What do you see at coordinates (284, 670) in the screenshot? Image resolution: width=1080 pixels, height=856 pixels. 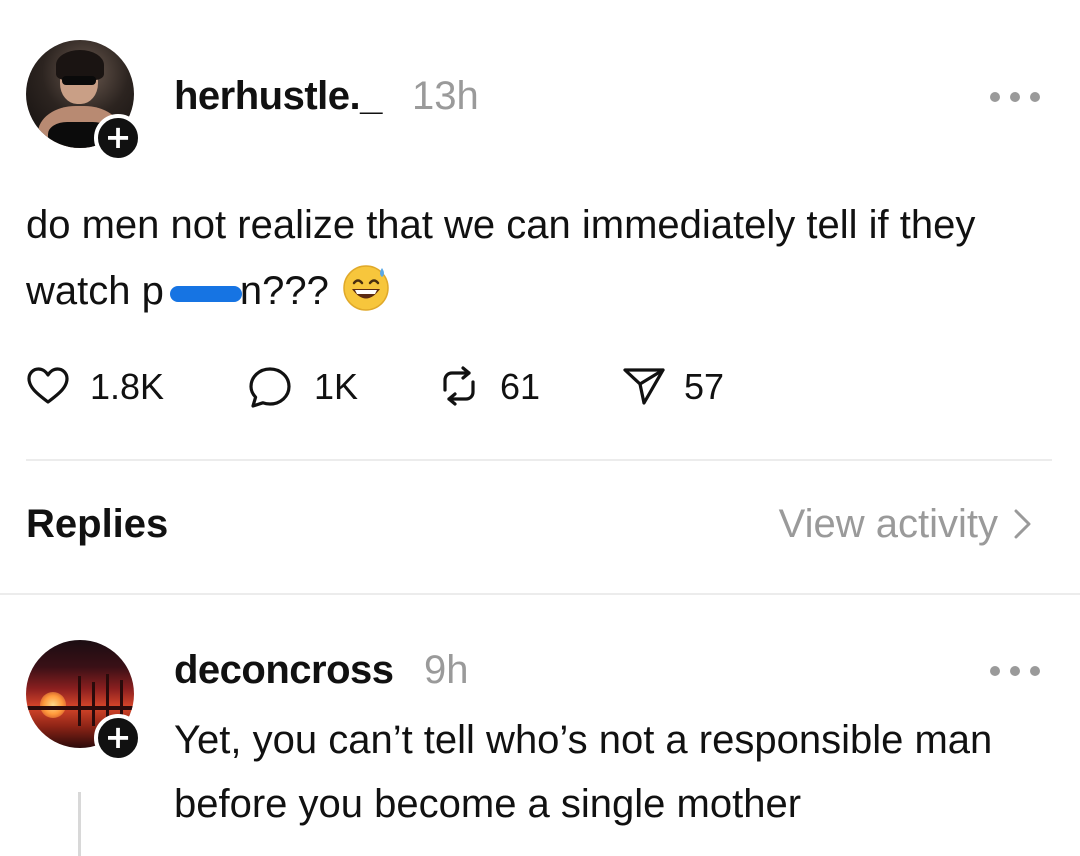 I see `reply-author-name: deconcross` at bounding box center [284, 670].